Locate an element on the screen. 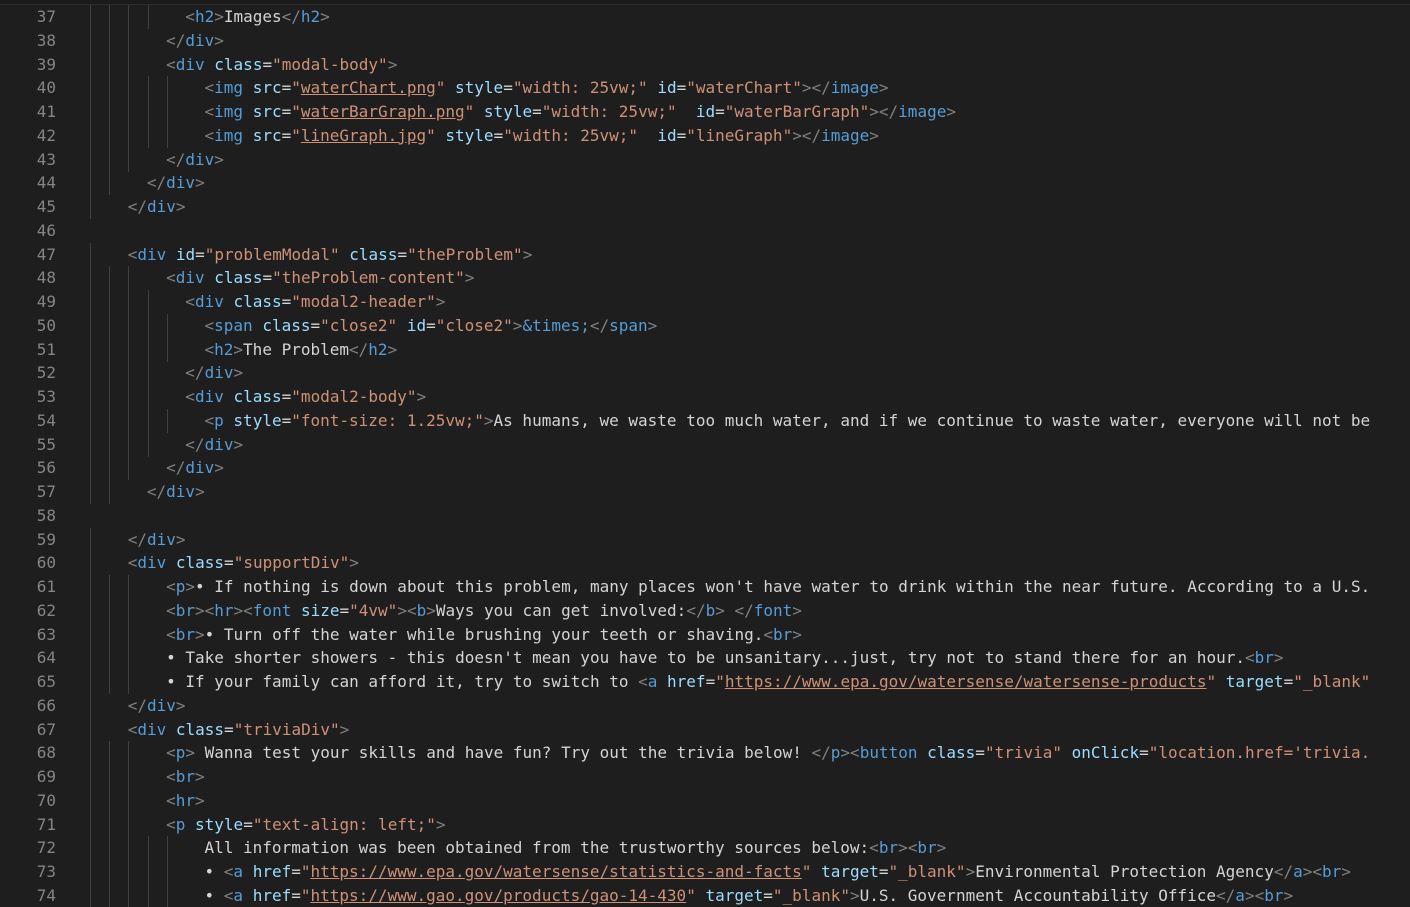 The width and height of the screenshot is (1410, 907). code-line: 39 <div class="modal-body"> is located at coordinates (705, 64).